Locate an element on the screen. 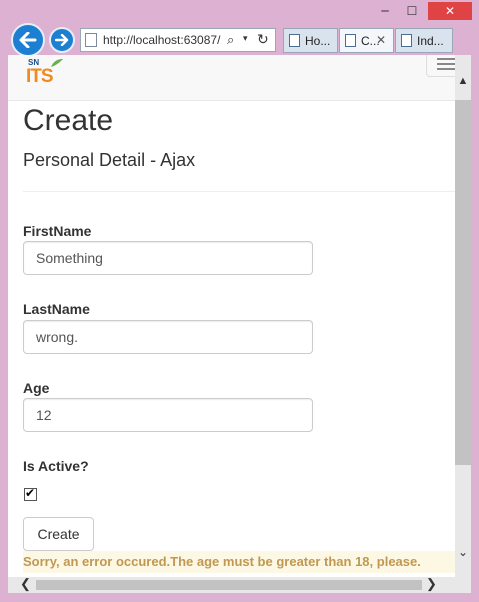 The width and height of the screenshot is (479, 602). age-label: Age is located at coordinates (36, 388).